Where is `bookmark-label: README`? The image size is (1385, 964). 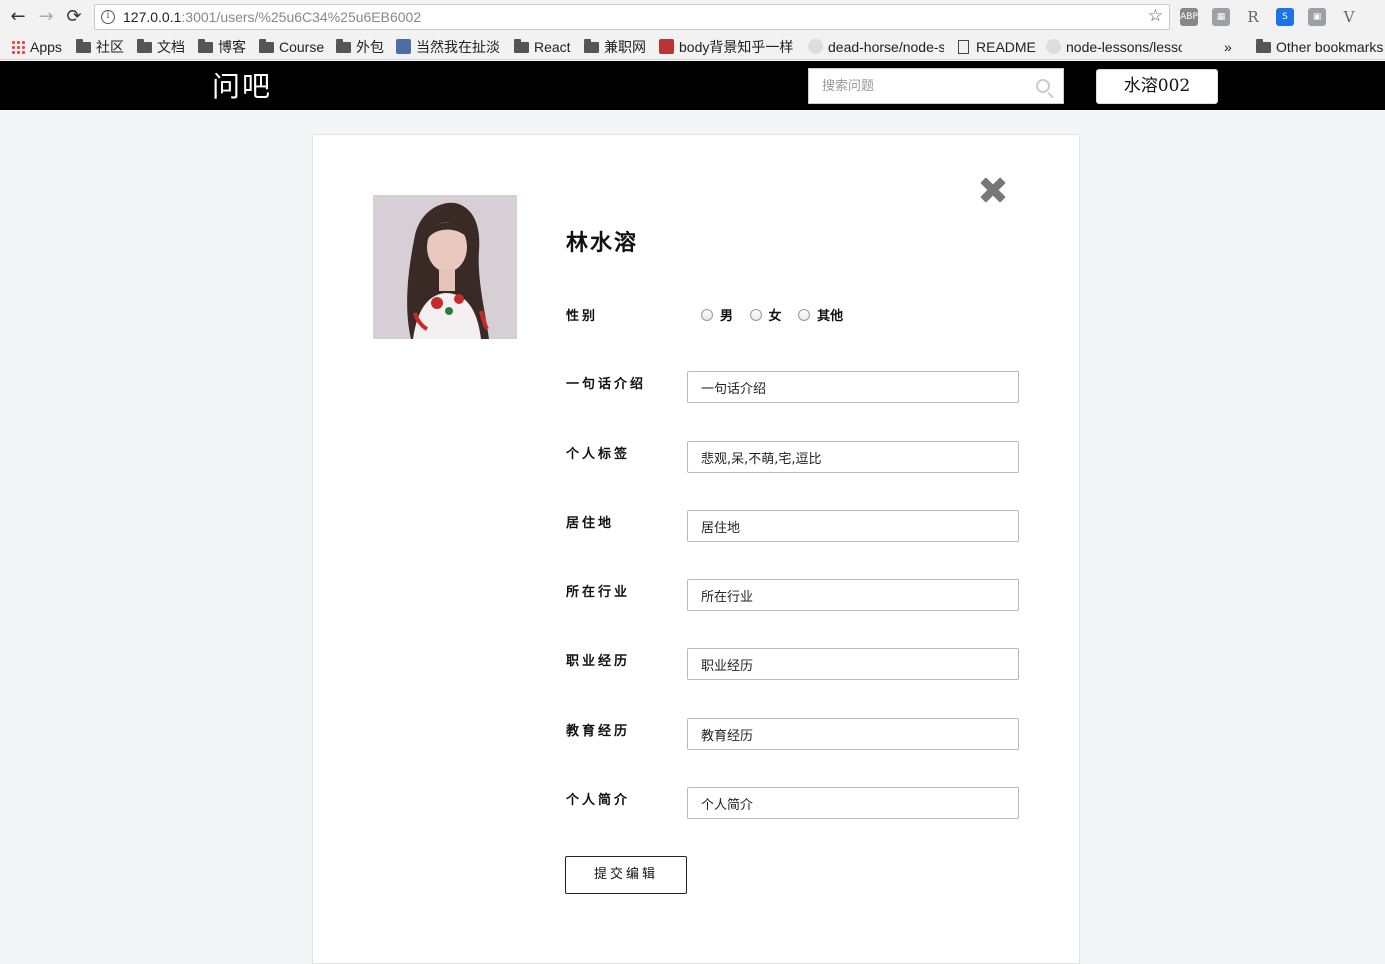
bookmark-label: README is located at coordinates (1006, 47).